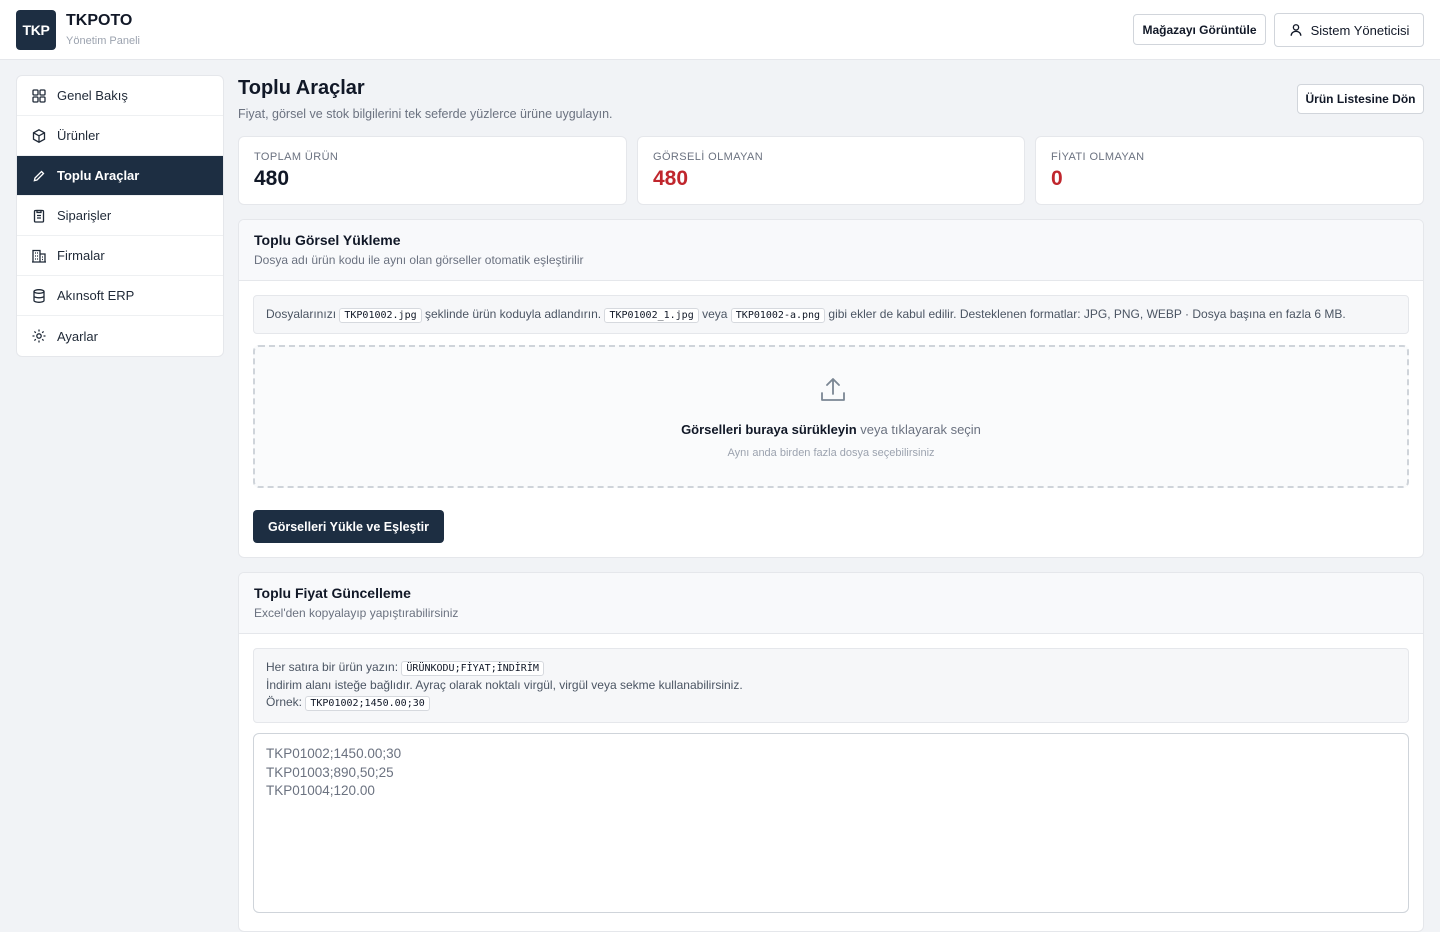  What do you see at coordinates (1360, 99) in the screenshot?
I see `back-to-products-button: Ürün Listesine Dön` at bounding box center [1360, 99].